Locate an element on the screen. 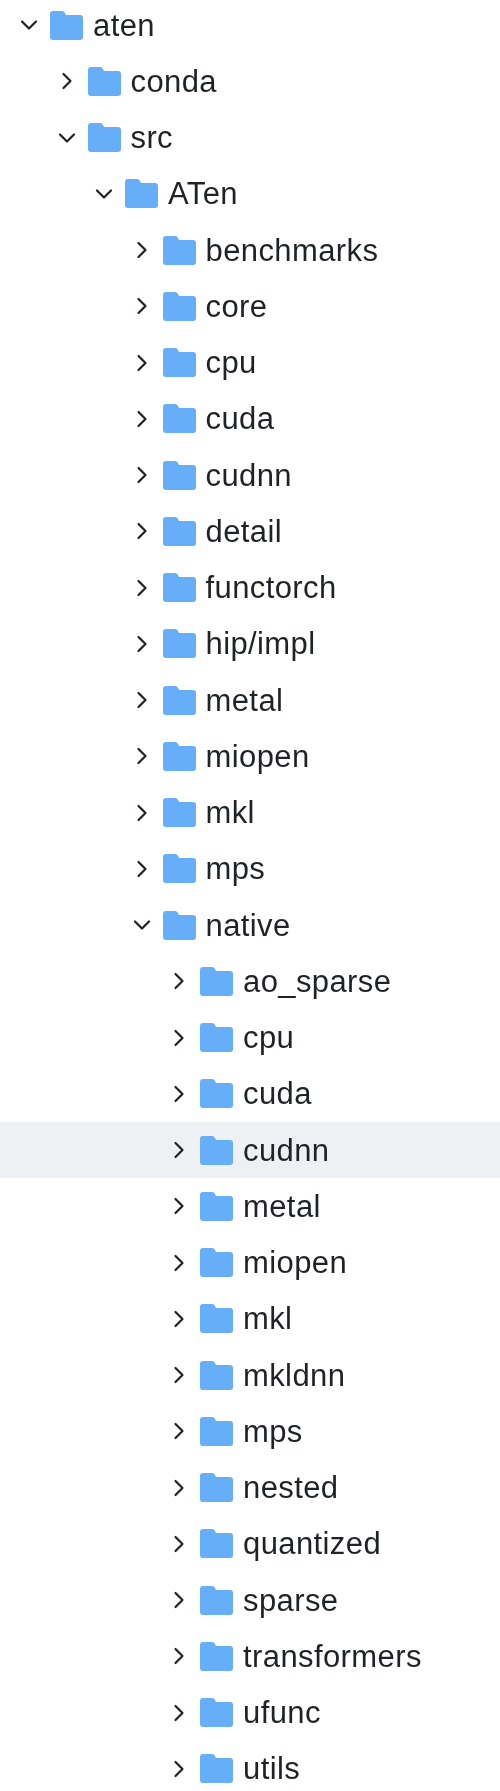 This screenshot has height=1791, width=500. tree-item: benchmarks is located at coordinates (250, 250).